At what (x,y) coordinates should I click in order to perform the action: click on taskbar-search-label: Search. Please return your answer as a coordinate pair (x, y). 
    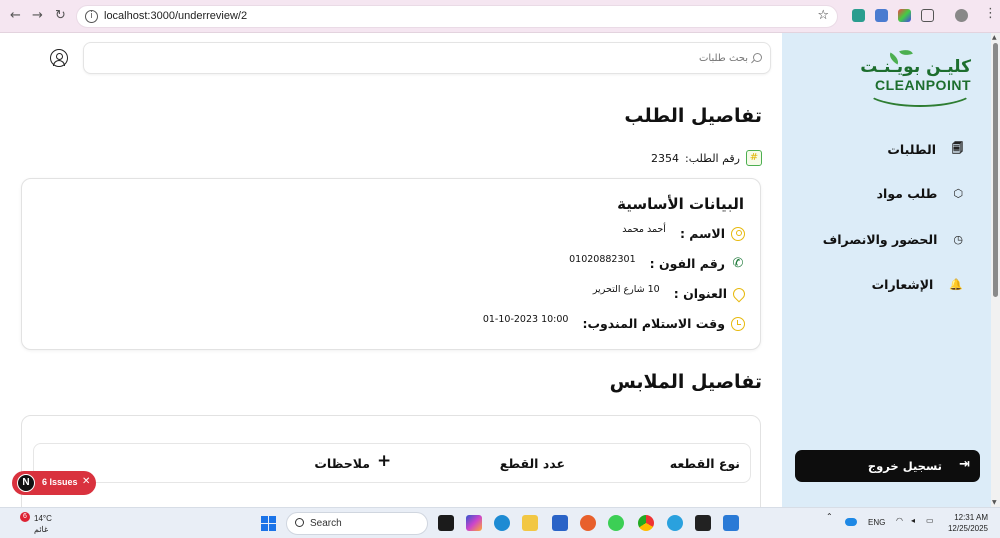
    Looking at the image, I should click on (326, 523).